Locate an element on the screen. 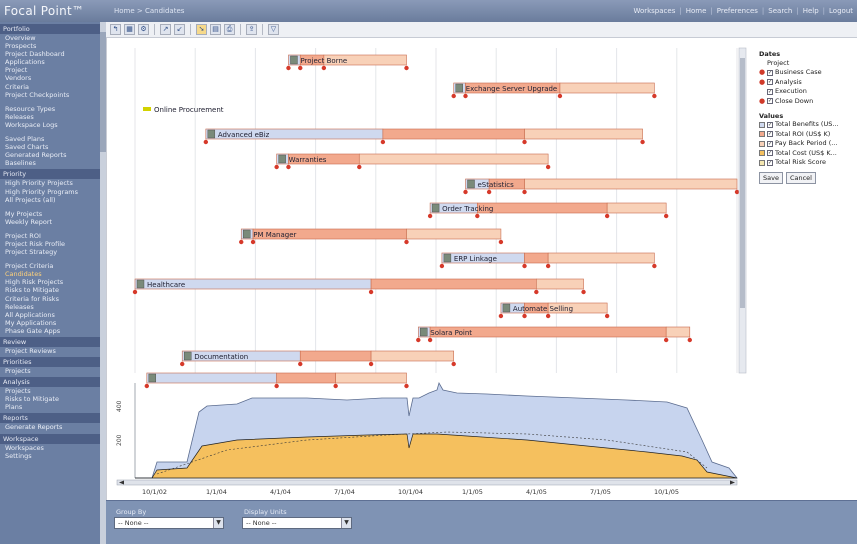  sidebar-item: Prospects is located at coordinates (53, 46).